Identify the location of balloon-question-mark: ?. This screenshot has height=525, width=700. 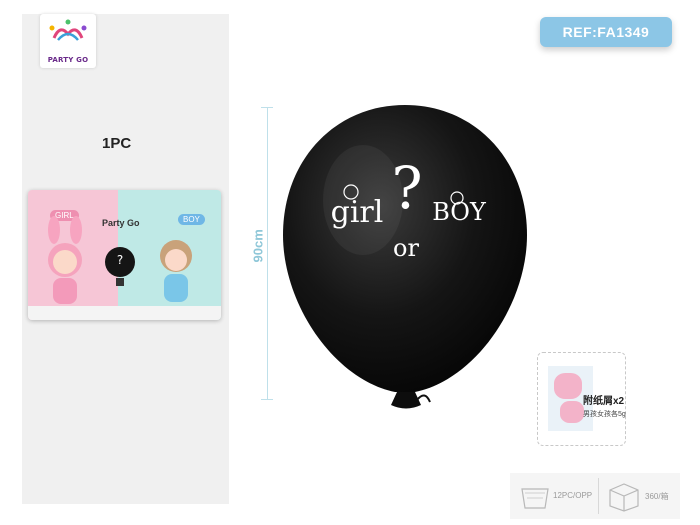
(406, 188).